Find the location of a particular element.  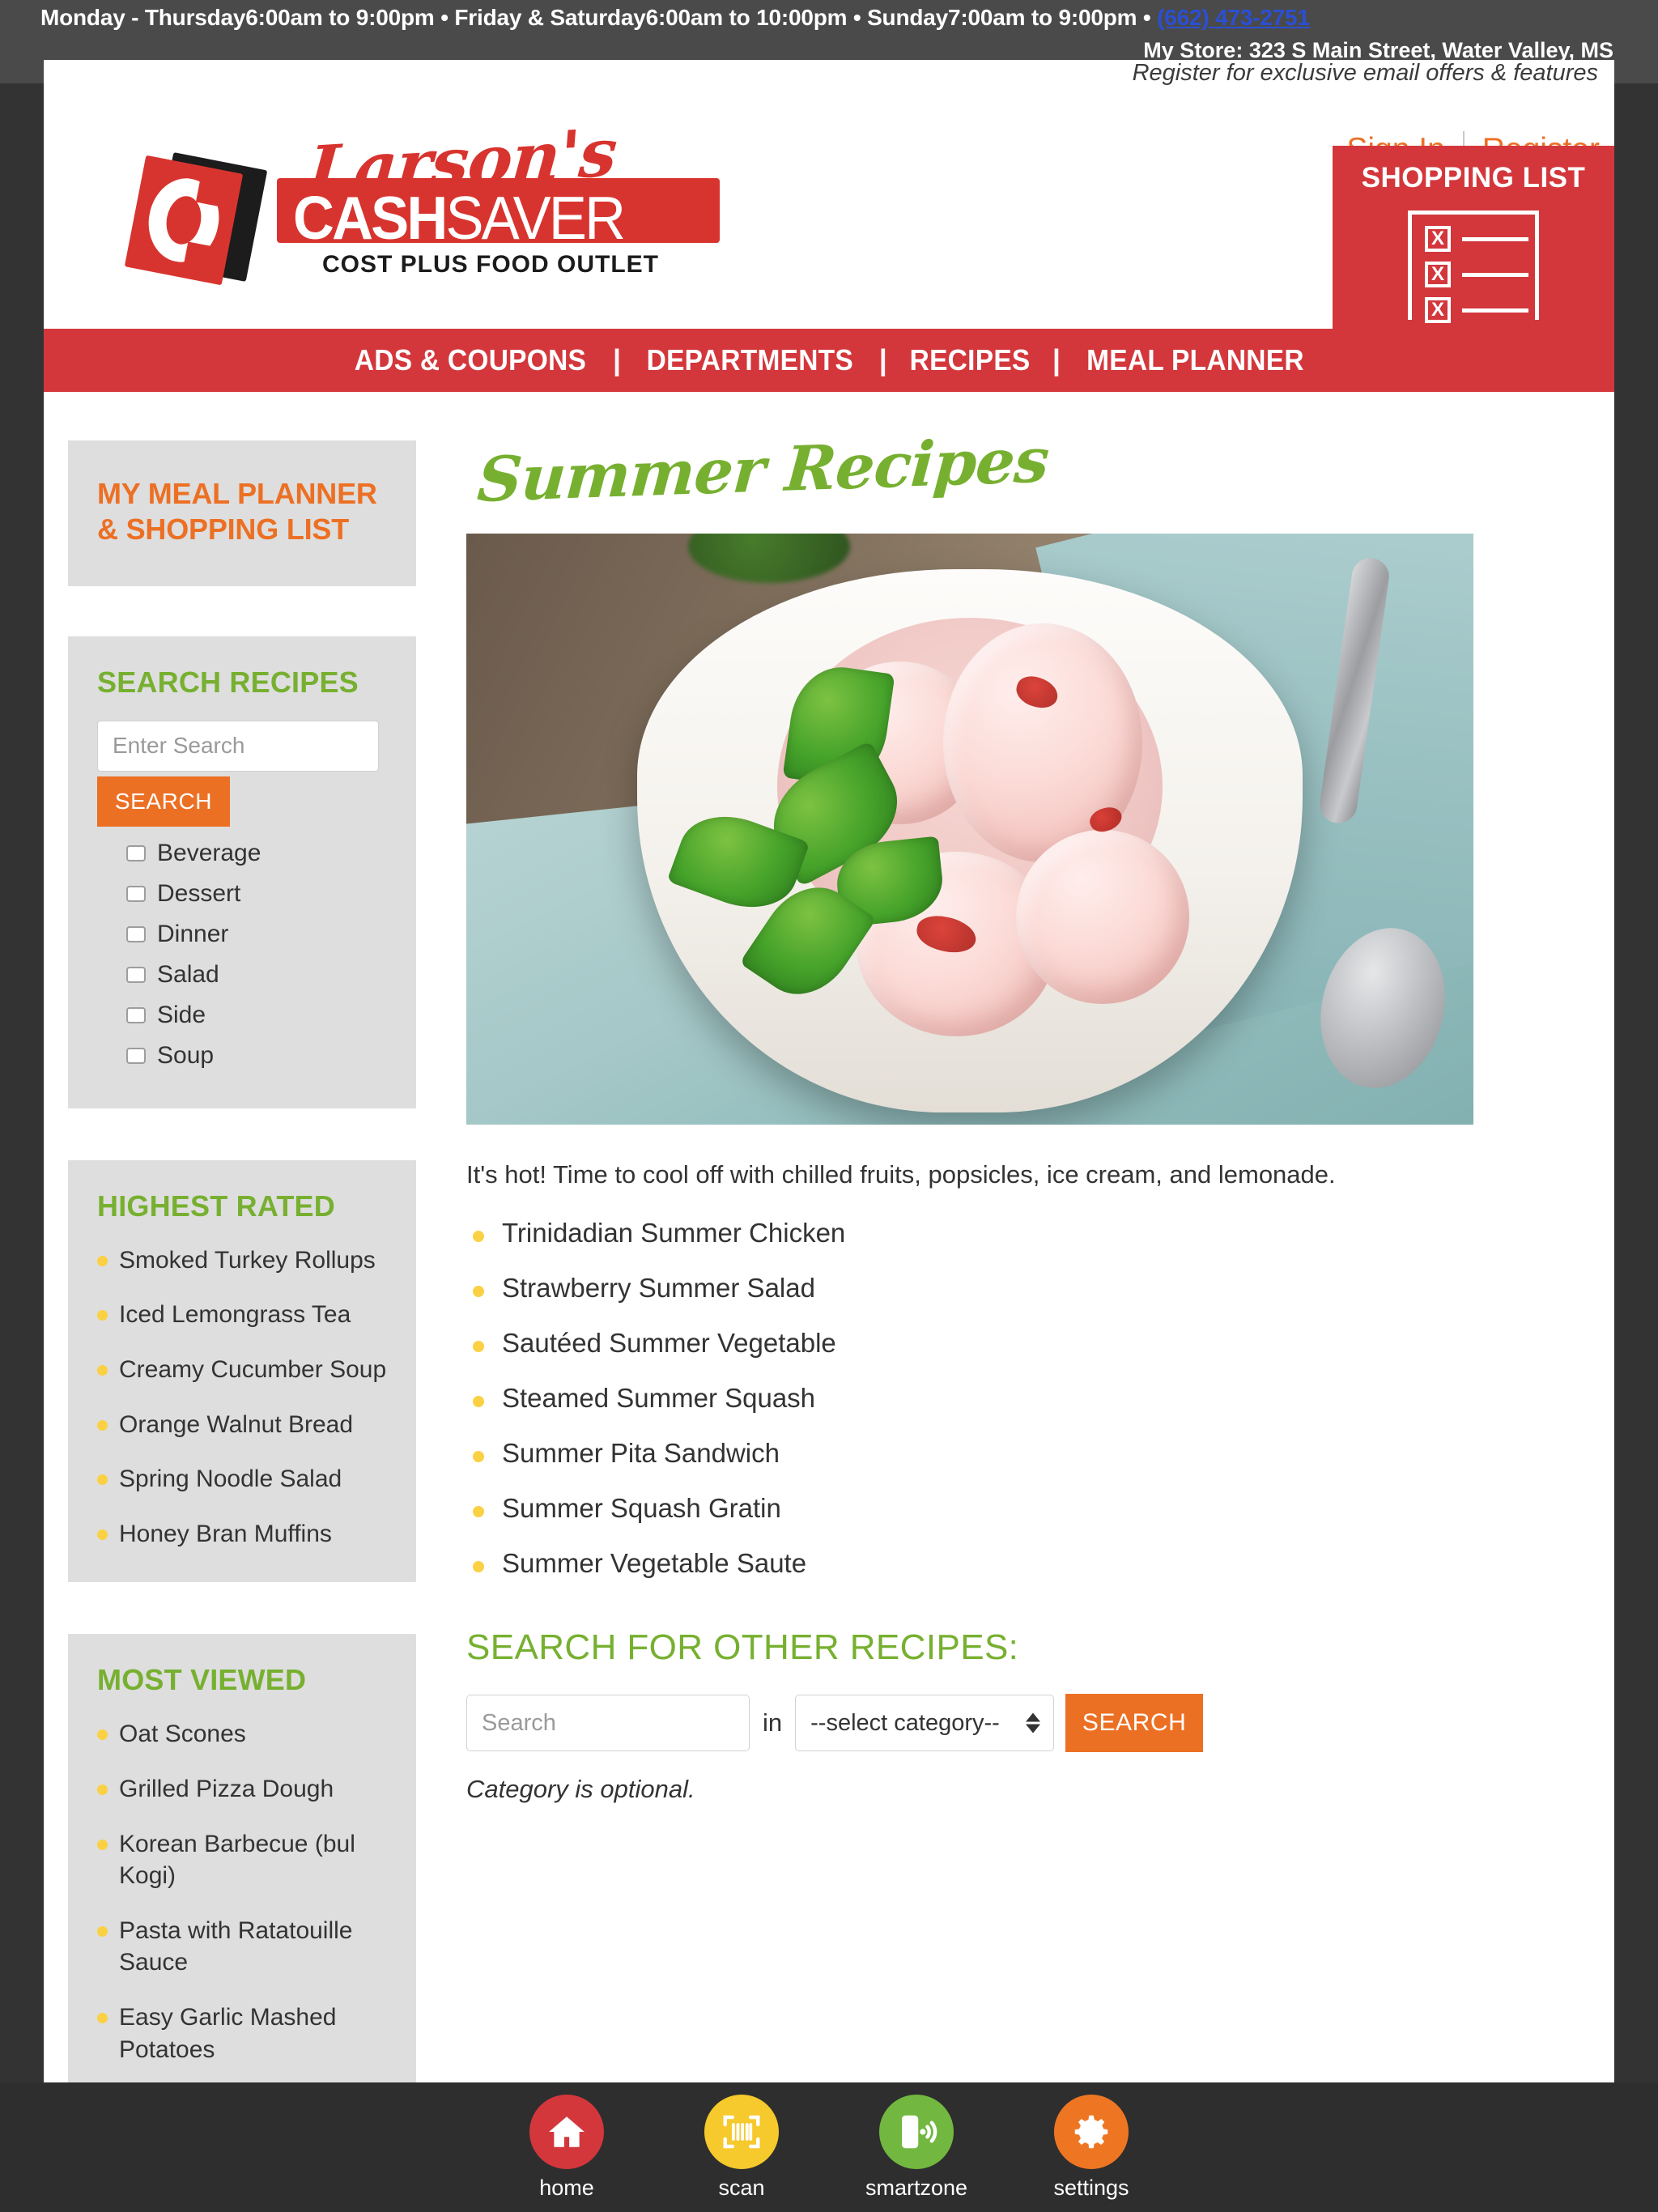

list-item-label: Easy Garlic Mashed Potatoes is located at coordinates (228, 2033).